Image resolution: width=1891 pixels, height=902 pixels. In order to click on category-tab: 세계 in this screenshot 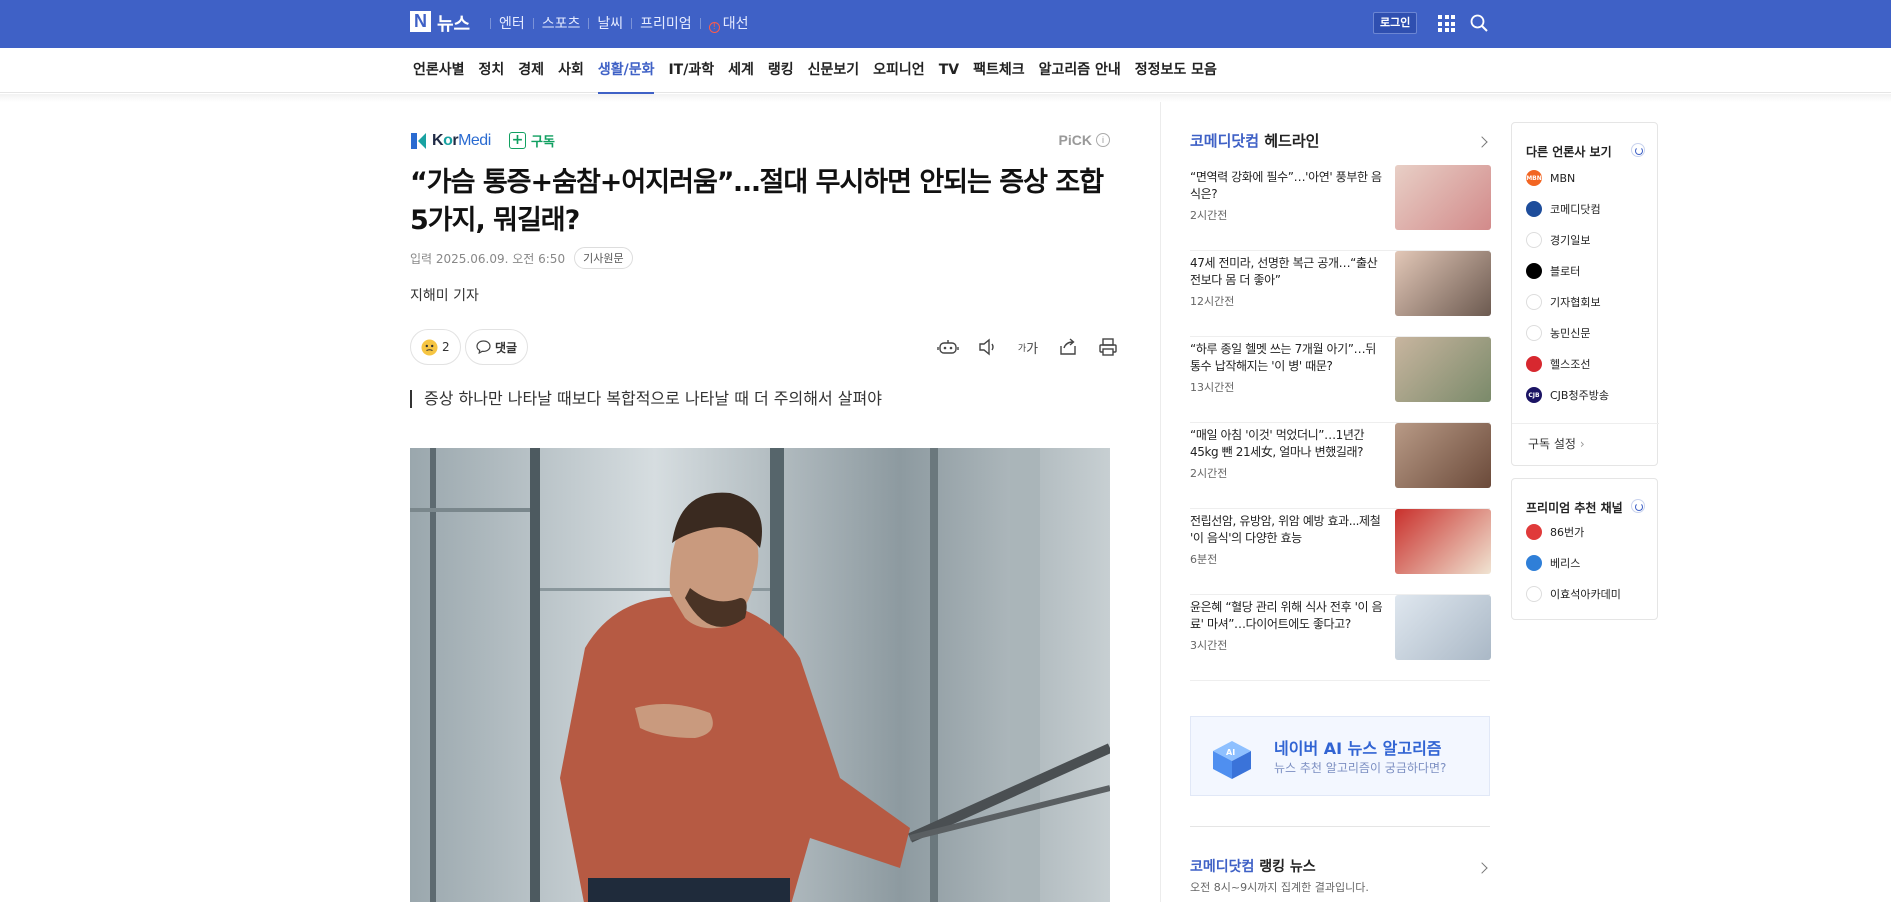, I will do `click(741, 70)`.